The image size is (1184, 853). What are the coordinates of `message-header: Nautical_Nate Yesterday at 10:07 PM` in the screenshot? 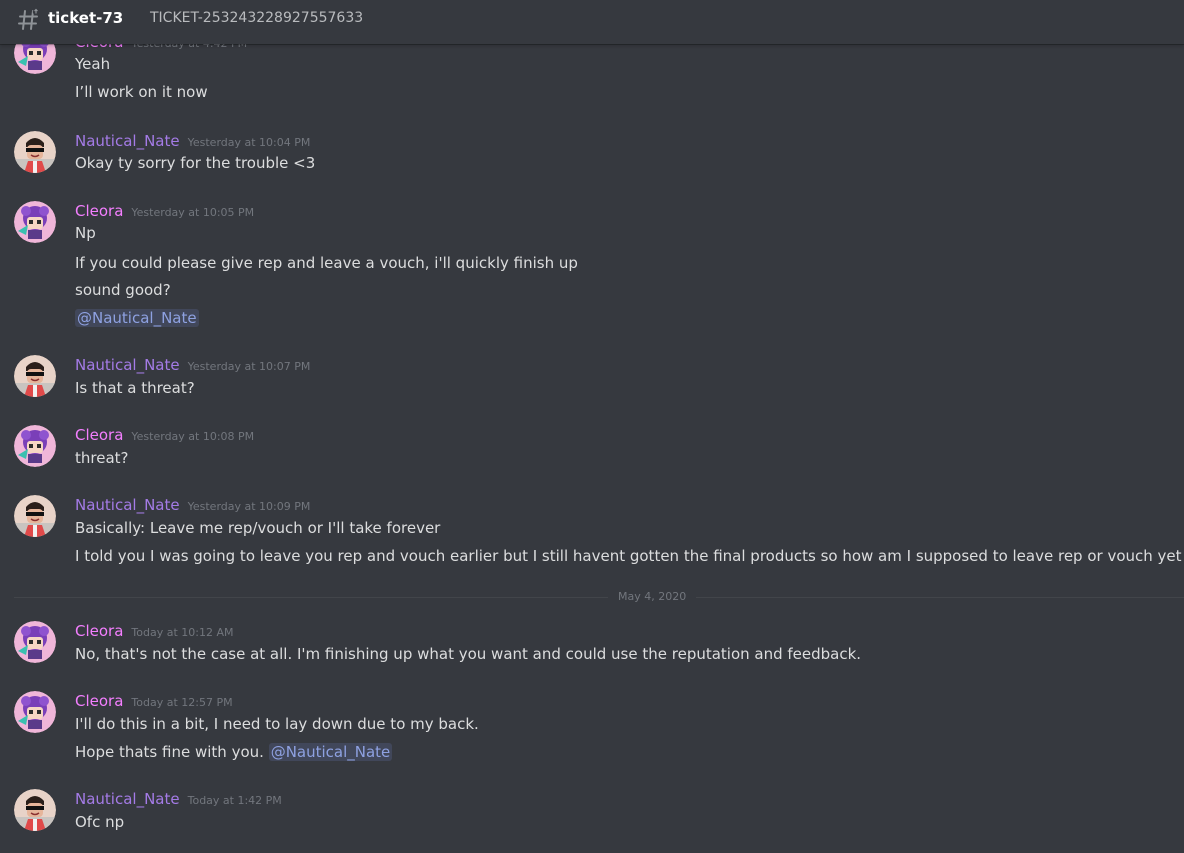 It's located at (192, 365).